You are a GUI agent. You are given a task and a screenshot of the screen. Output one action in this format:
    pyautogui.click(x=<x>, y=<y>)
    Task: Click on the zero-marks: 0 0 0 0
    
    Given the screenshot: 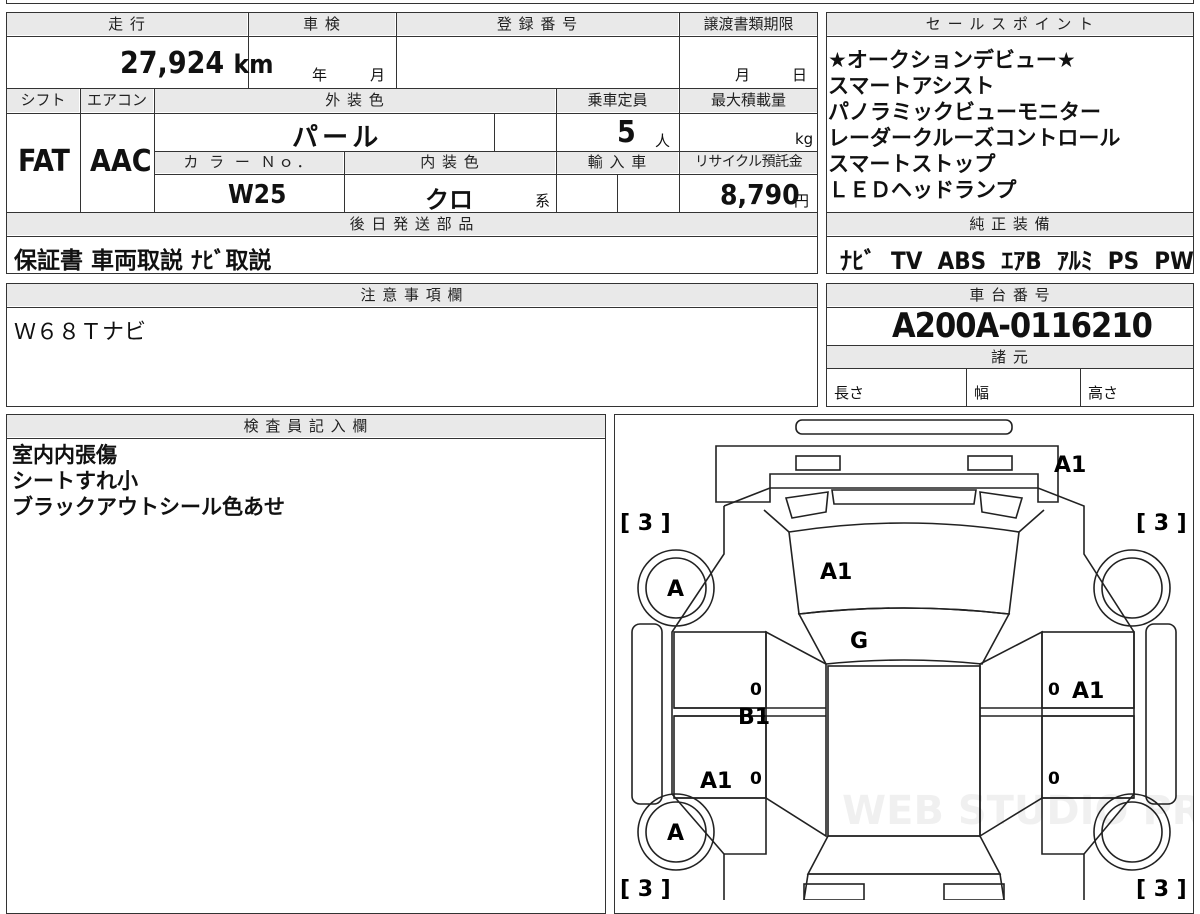 What is the action you would take?
    pyautogui.click(x=905, y=734)
    